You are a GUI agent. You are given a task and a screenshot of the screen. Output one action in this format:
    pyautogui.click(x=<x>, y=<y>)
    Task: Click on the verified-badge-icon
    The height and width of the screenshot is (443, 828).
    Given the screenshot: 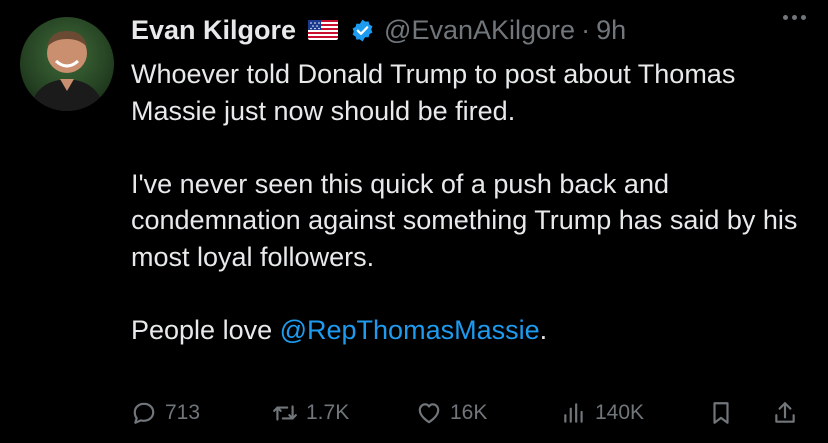 What is the action you would take?
    pyautogui.click(x=362, y=30)
    